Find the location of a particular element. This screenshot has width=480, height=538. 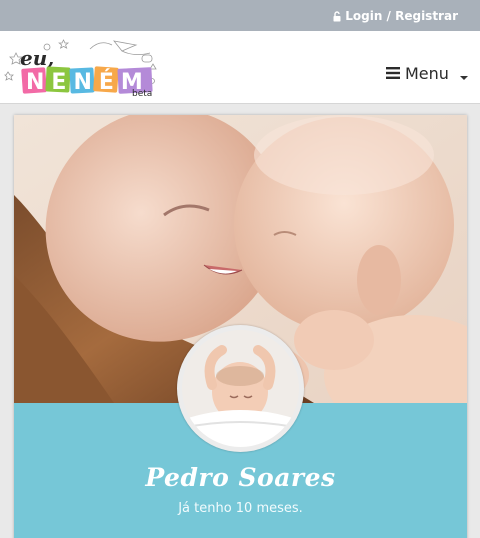

site-logo: eu, NENÉM beta is located at coordinates (86, 67).